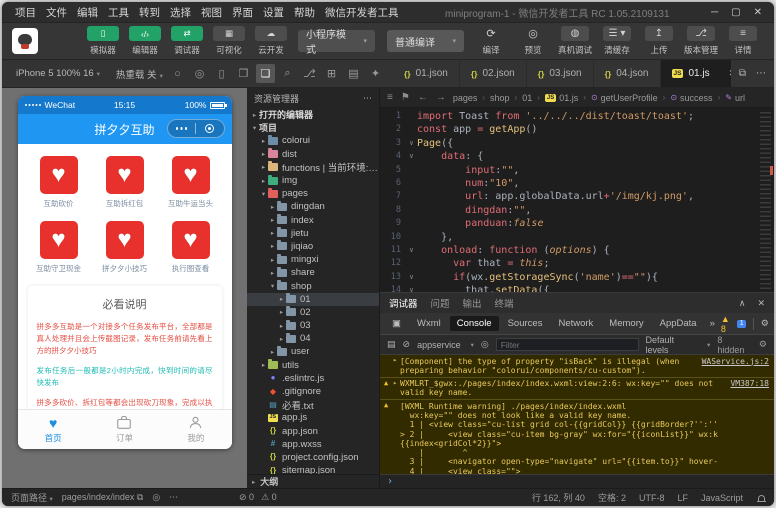  What do you see at coordinates (626, 323) in the screenshot?
I see `devtools-tab-Memory: Memory` at bounding box center [626, 323].